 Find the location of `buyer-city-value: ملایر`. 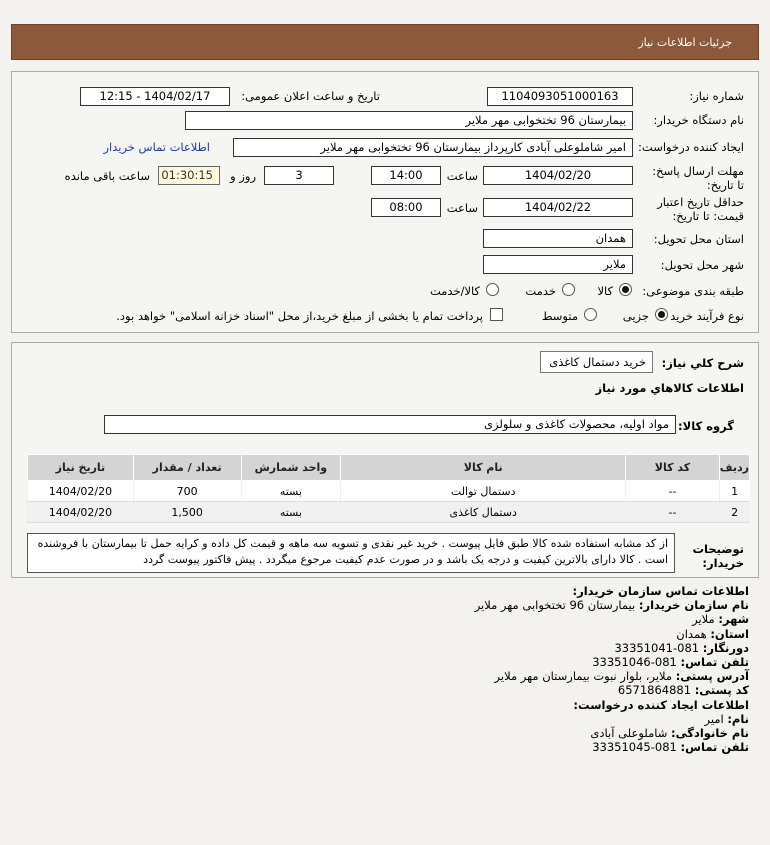

buyer-city-value: ملایر is located at coordinates (703, 619).